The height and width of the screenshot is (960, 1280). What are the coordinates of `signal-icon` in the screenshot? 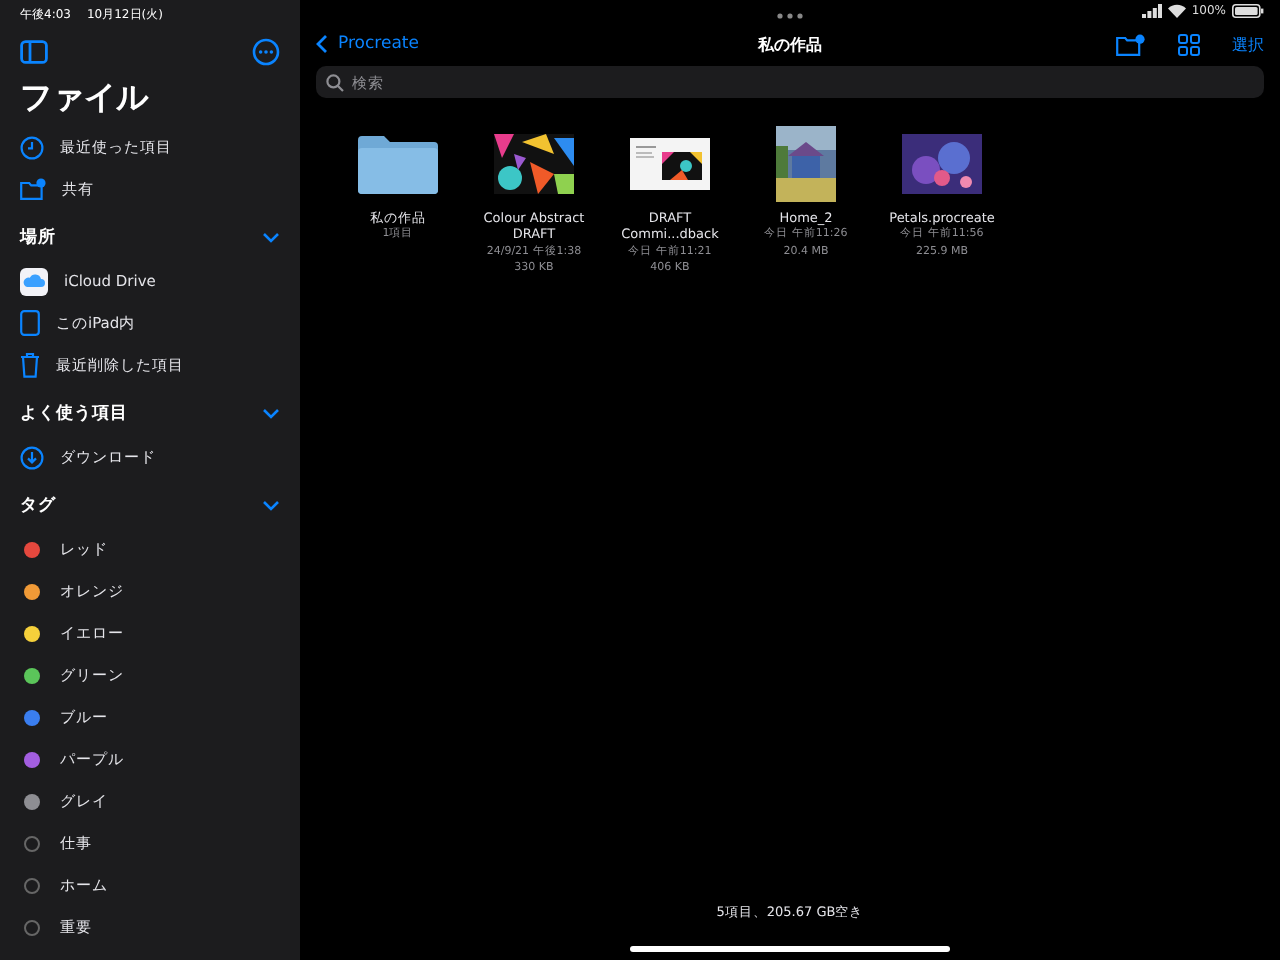 It's located at (1151, 11).